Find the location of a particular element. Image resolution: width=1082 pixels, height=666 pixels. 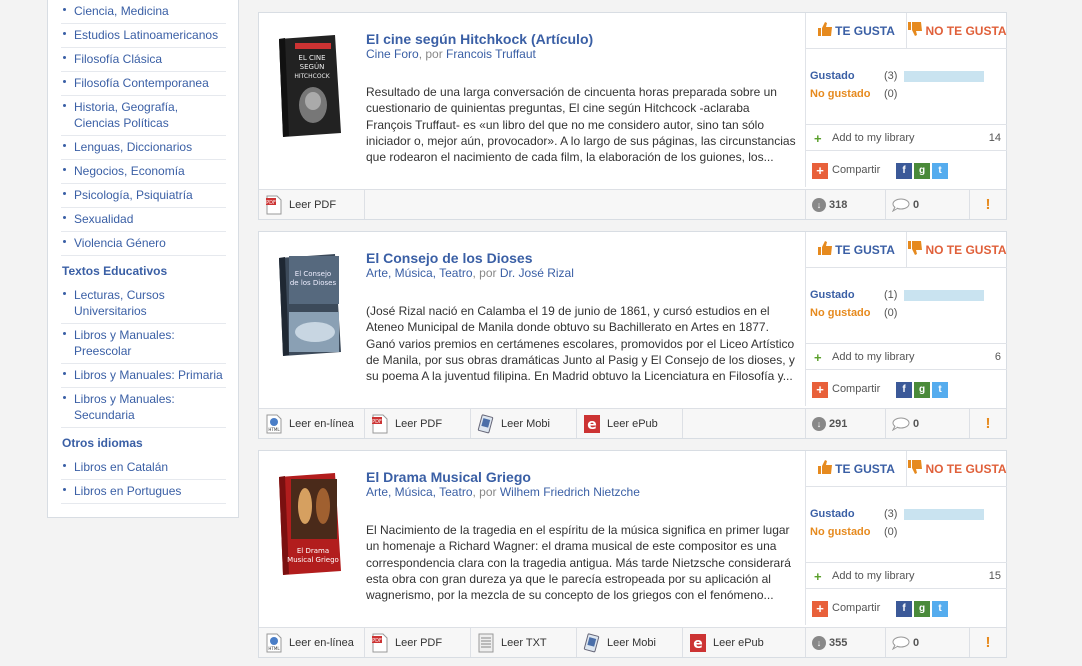

book-meta: Arte, Música, Teatro, por Dr. José Rizal is located at coordinates (470, 273).